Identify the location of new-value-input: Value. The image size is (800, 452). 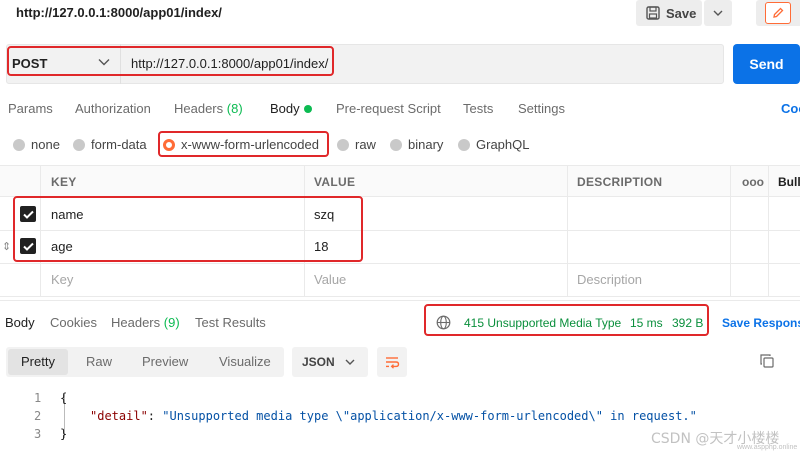
(330, 279).